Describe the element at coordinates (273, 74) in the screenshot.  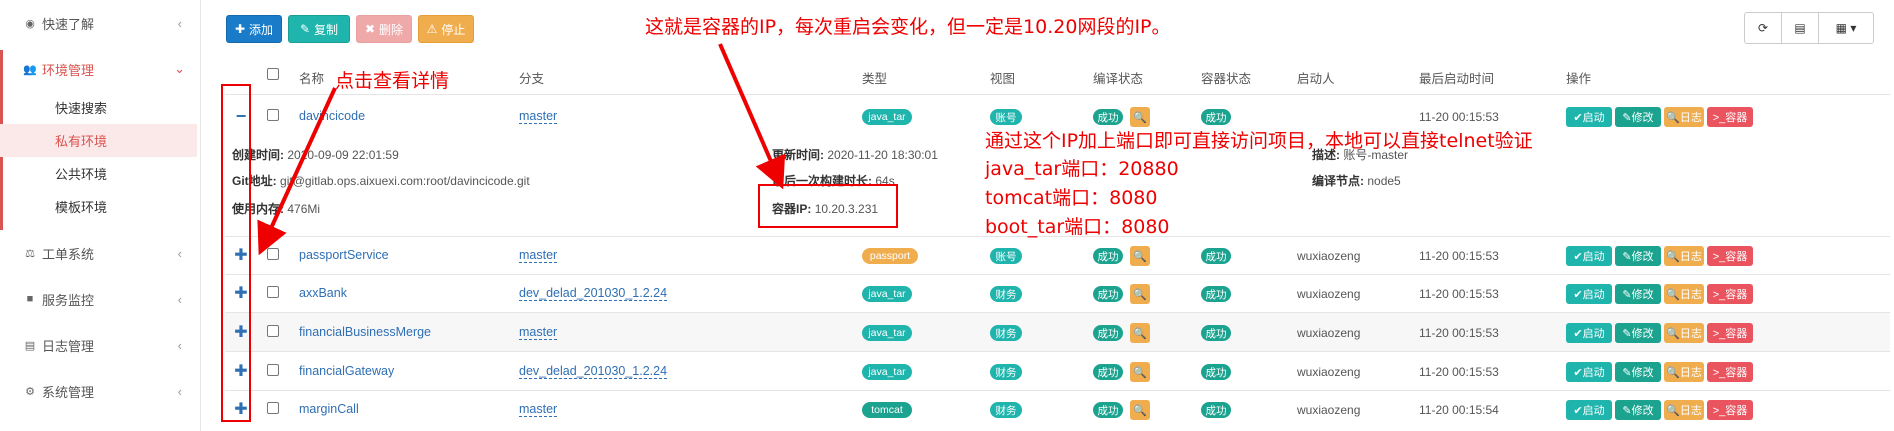
I see `select-all-checkbox` at that location.